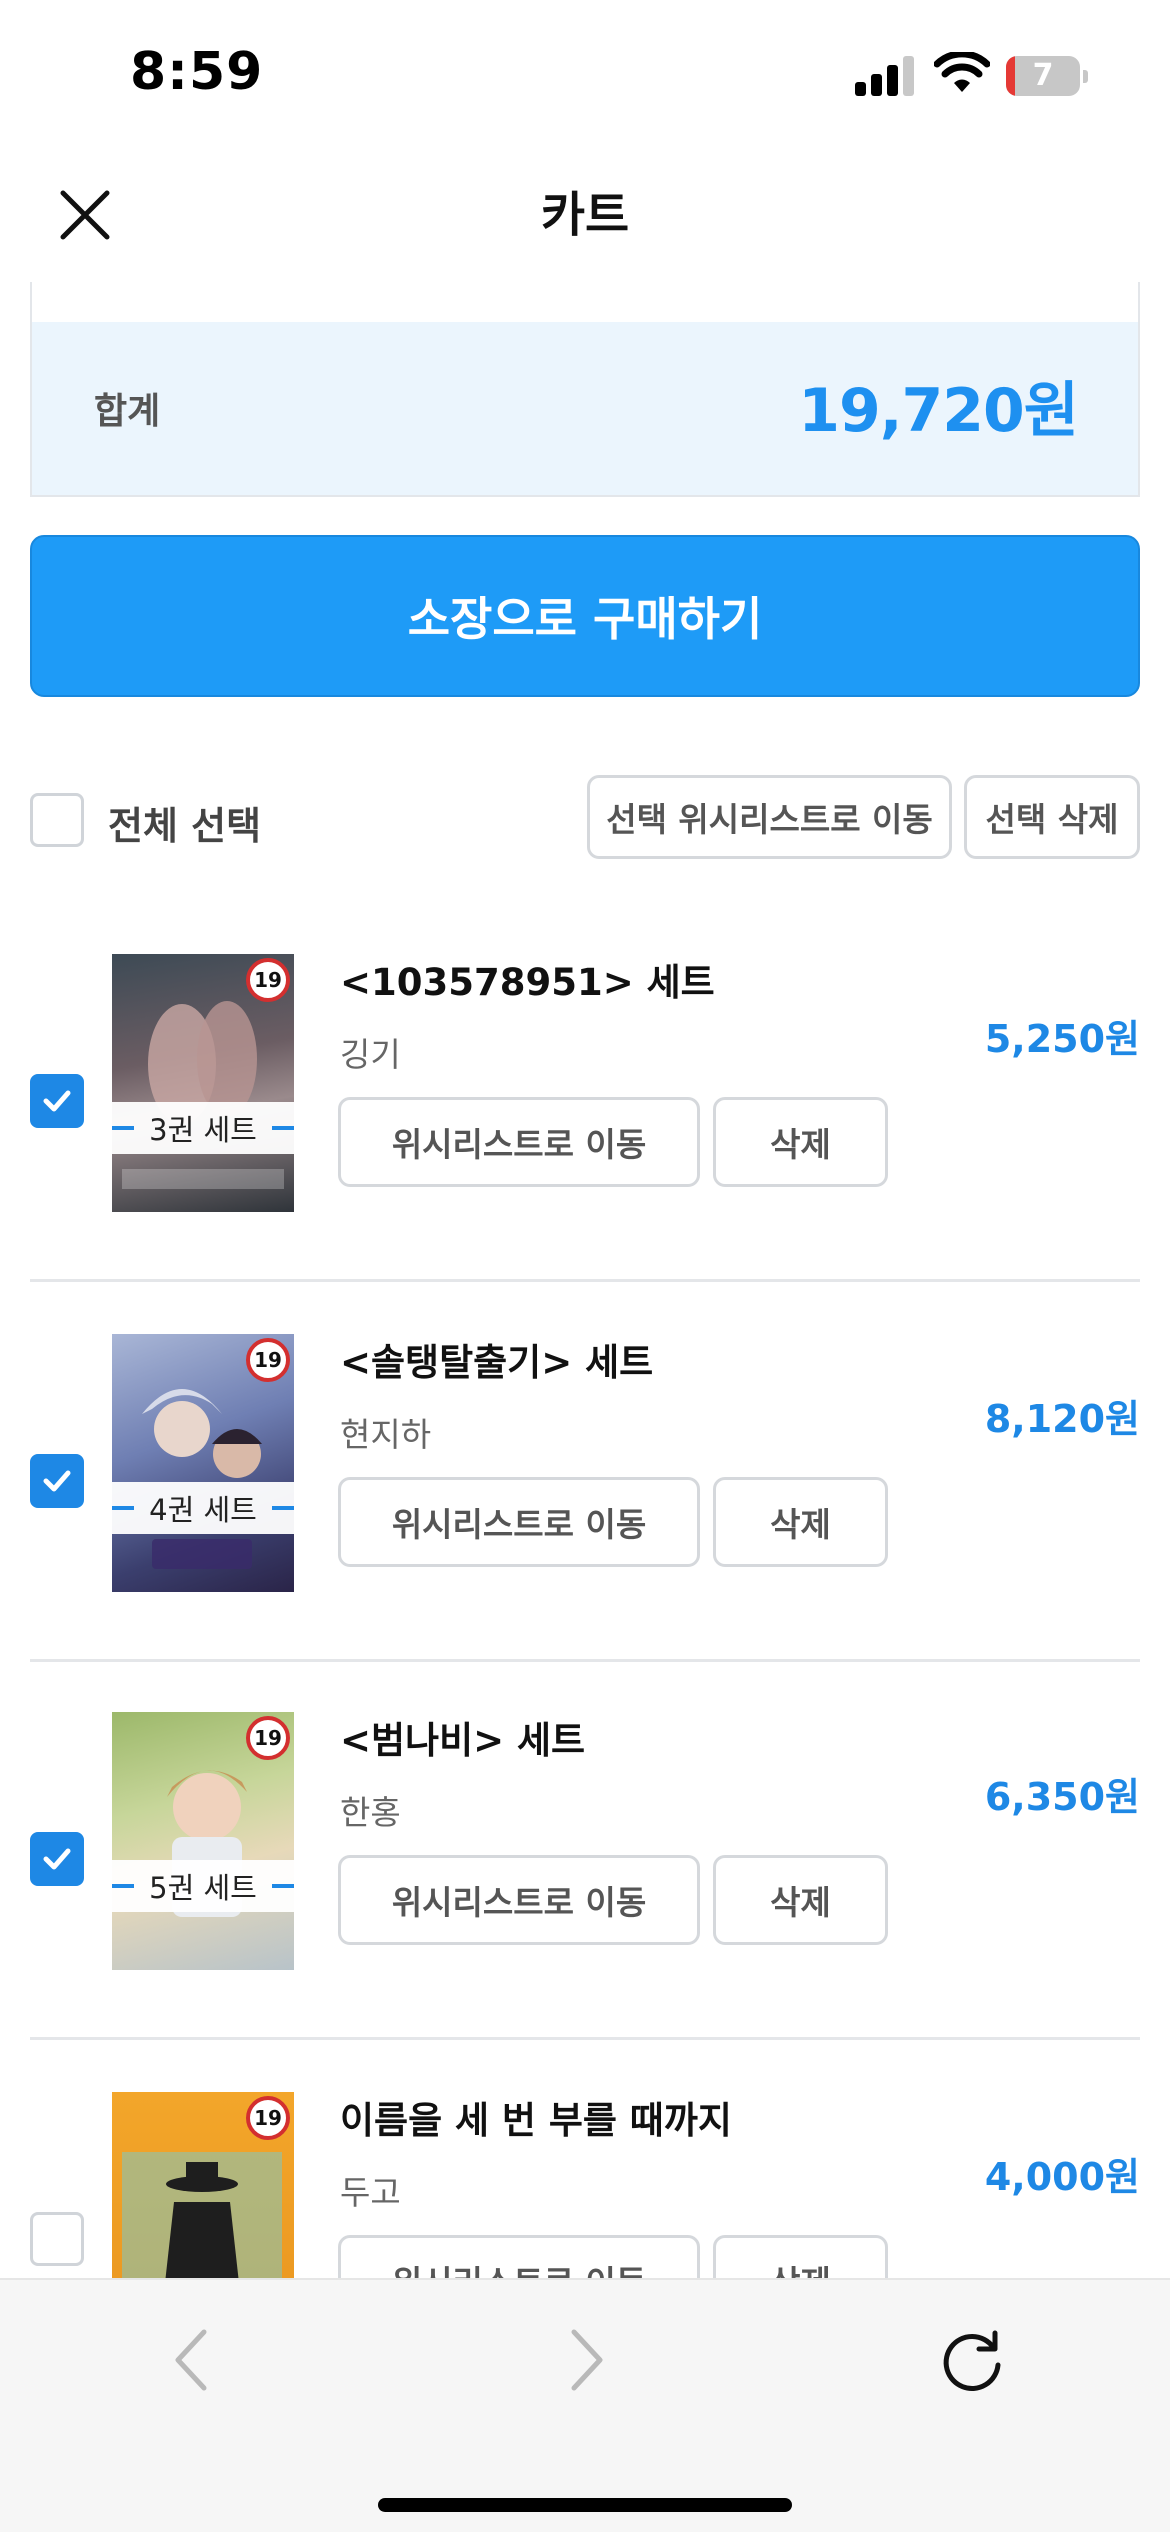  I want to click on item-price: 4,000원, so click(1062, 2177).